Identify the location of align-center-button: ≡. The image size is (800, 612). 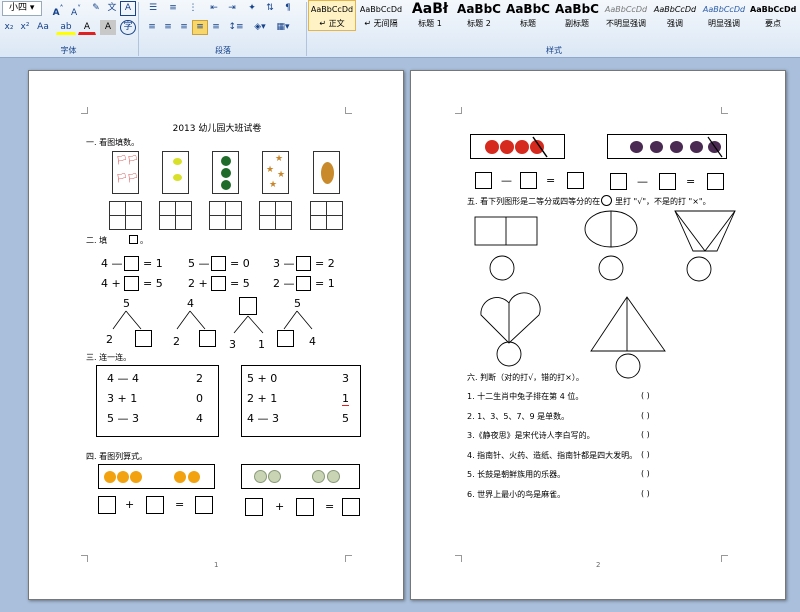
(168, 27).